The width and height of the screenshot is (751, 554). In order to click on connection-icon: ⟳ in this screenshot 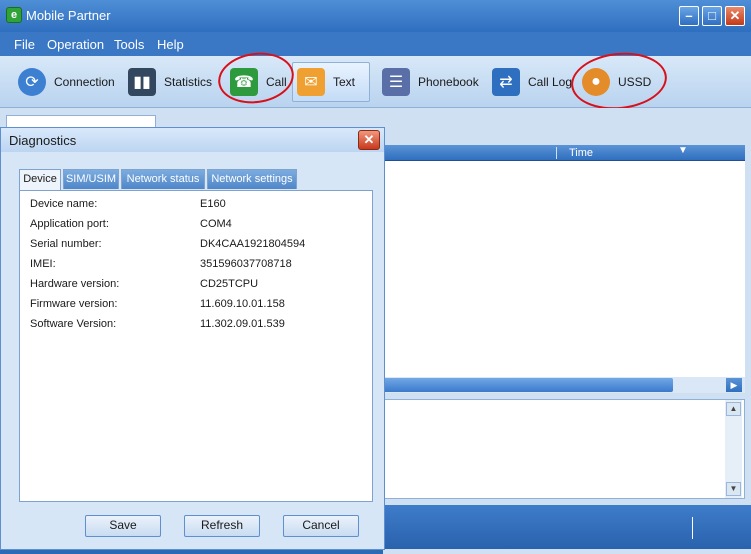, I will do `click(32, 82)`.